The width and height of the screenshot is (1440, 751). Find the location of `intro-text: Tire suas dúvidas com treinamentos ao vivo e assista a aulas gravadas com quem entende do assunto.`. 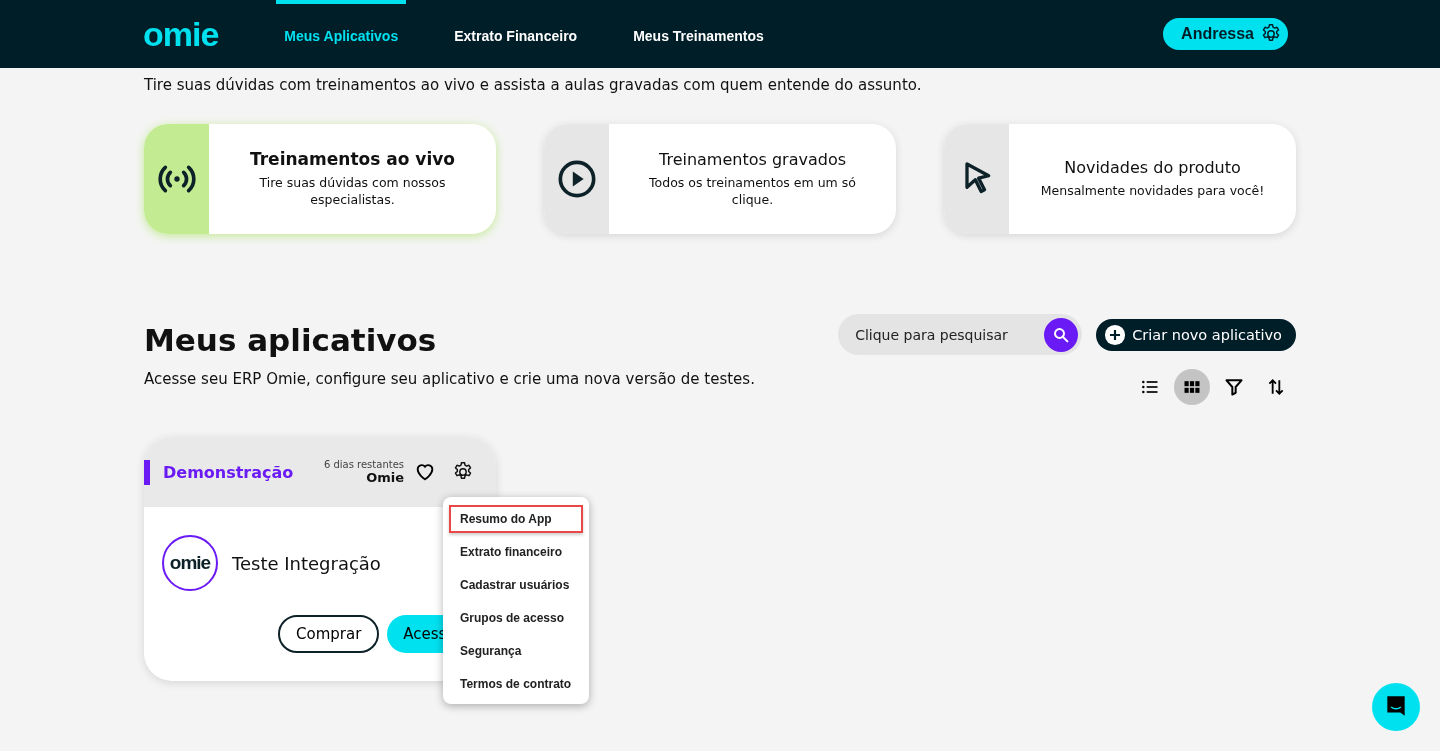

intro-text: Tire suas dúvidas com treinamentos ao vivo e assista a aulas gravadas com quem entende do assunto. is located at coordinates (533, 85).